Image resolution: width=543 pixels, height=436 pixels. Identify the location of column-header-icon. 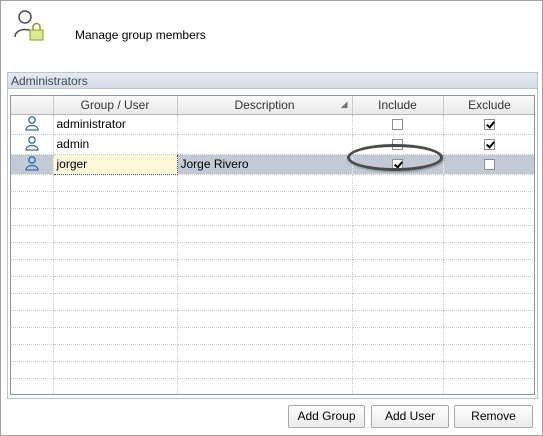
(32, 105).